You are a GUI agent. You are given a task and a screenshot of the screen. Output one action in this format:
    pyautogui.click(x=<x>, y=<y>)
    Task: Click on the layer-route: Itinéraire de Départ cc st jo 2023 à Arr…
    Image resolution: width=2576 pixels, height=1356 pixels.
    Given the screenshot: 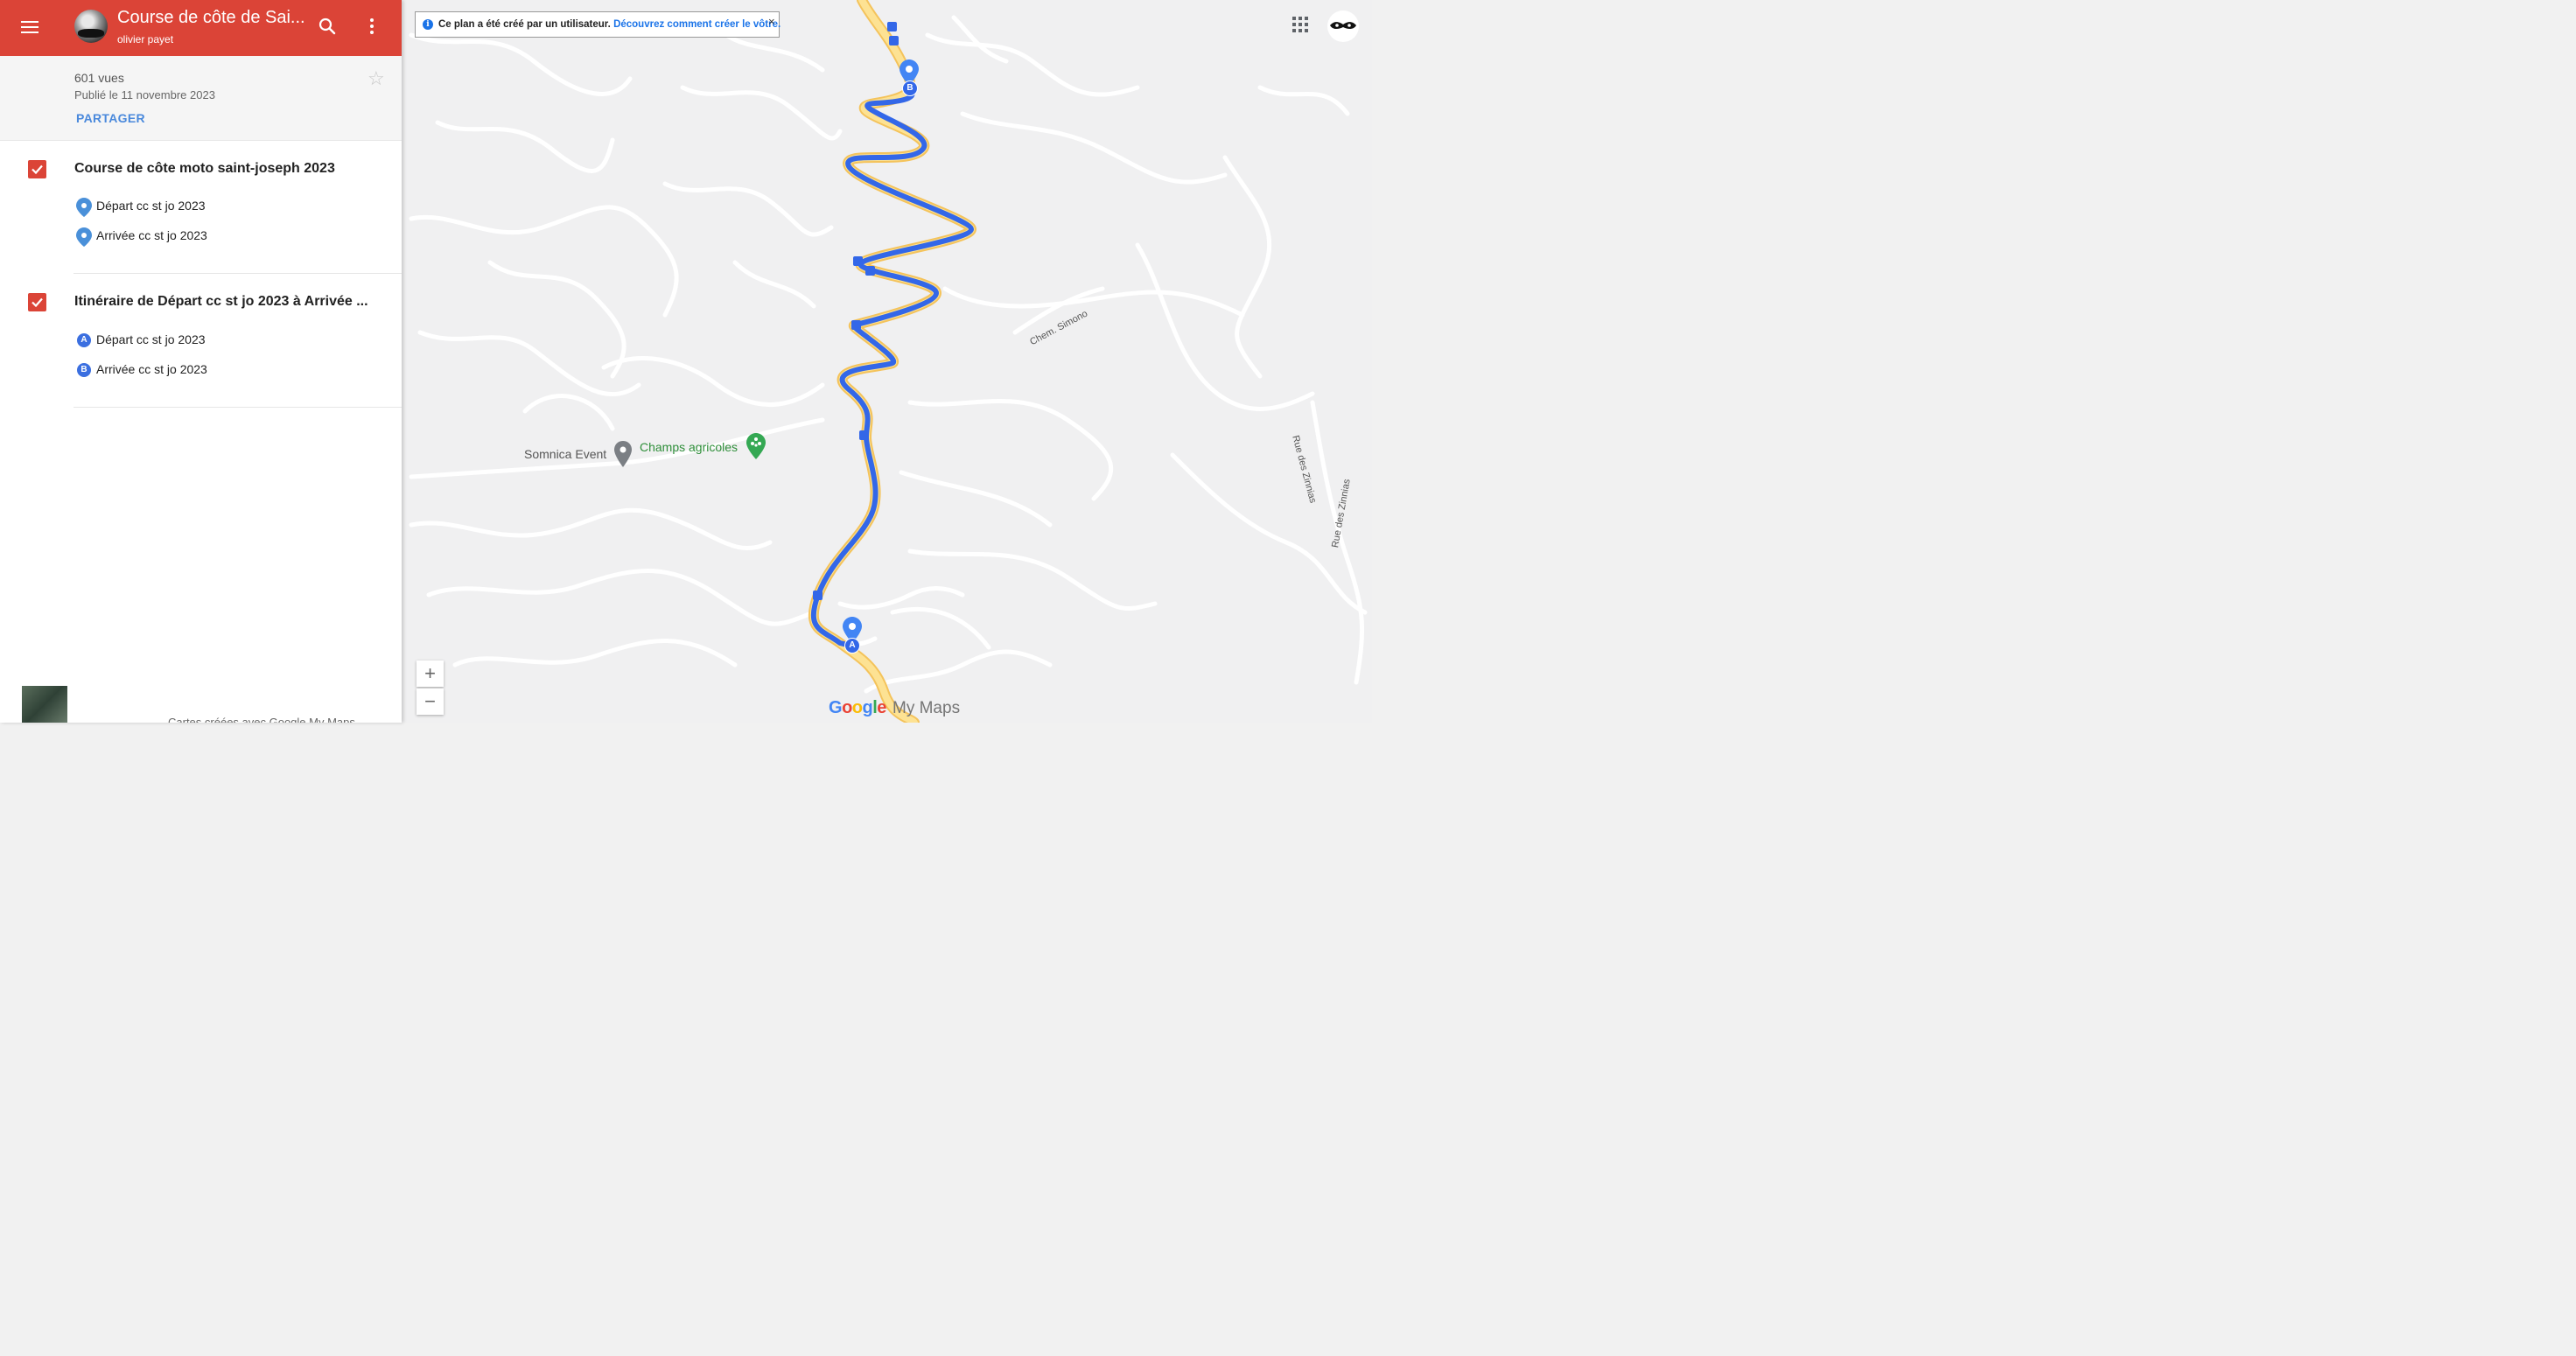 What is the action you would take?
    pyautogui.click(x=201, y=341)
    